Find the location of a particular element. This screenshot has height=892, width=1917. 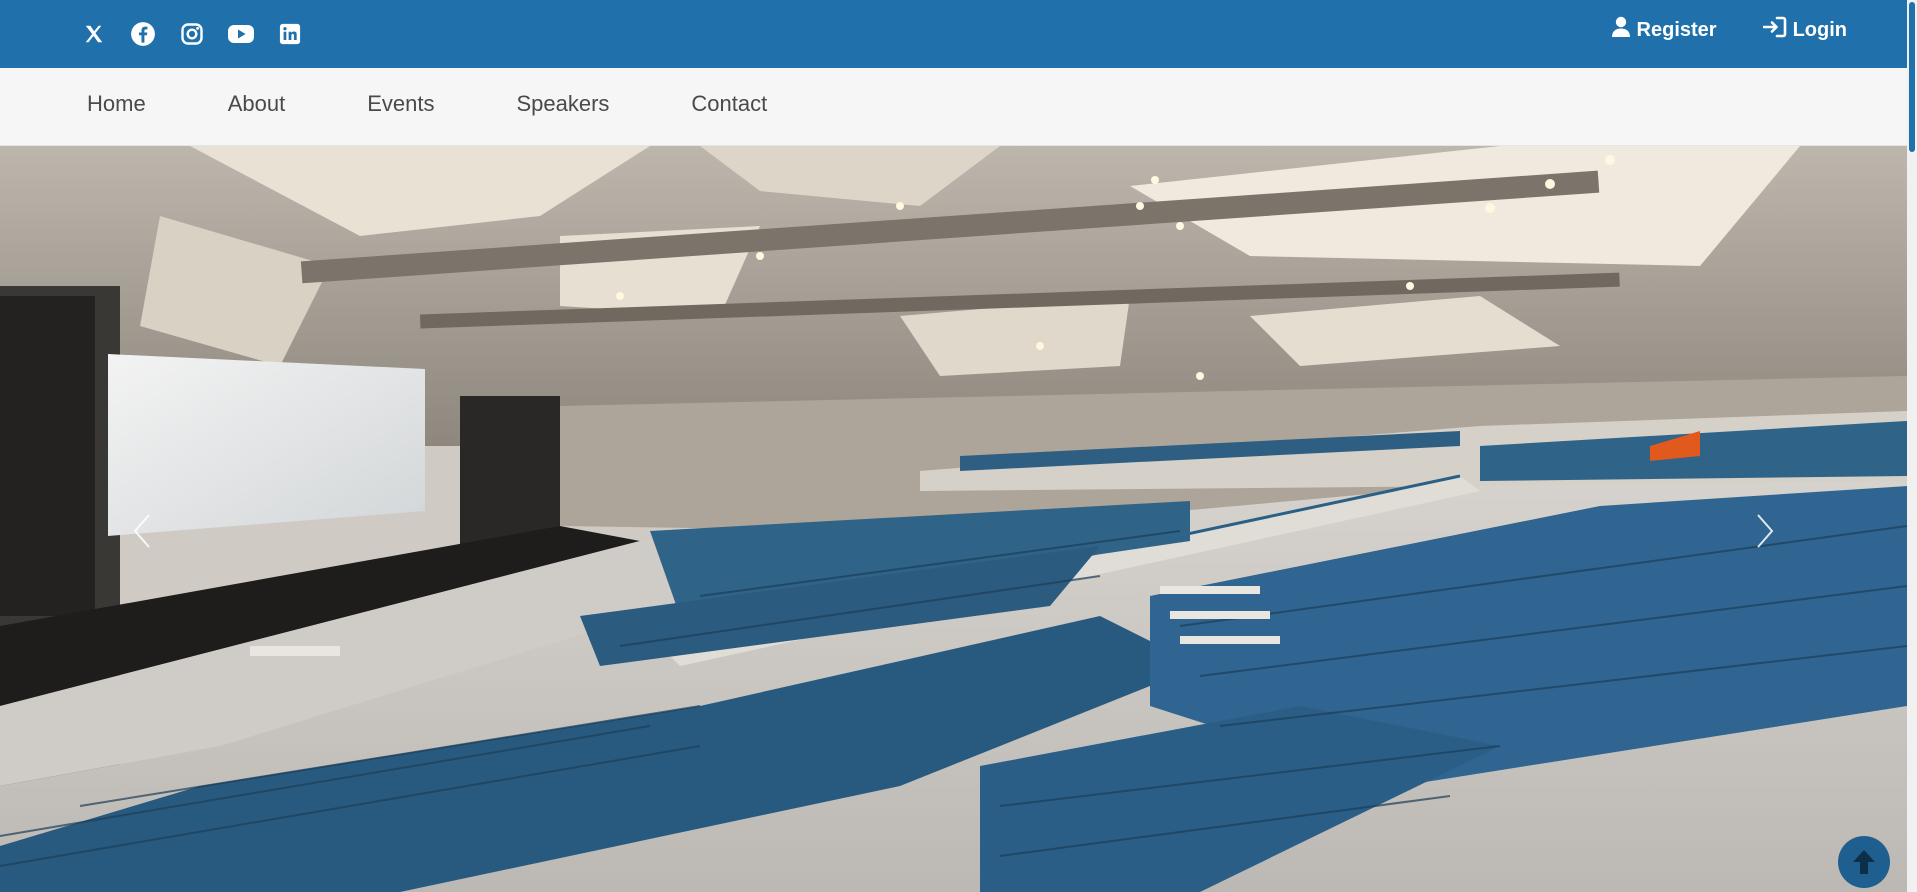

arrow-up-icon is located at coordinates (1864, 862).